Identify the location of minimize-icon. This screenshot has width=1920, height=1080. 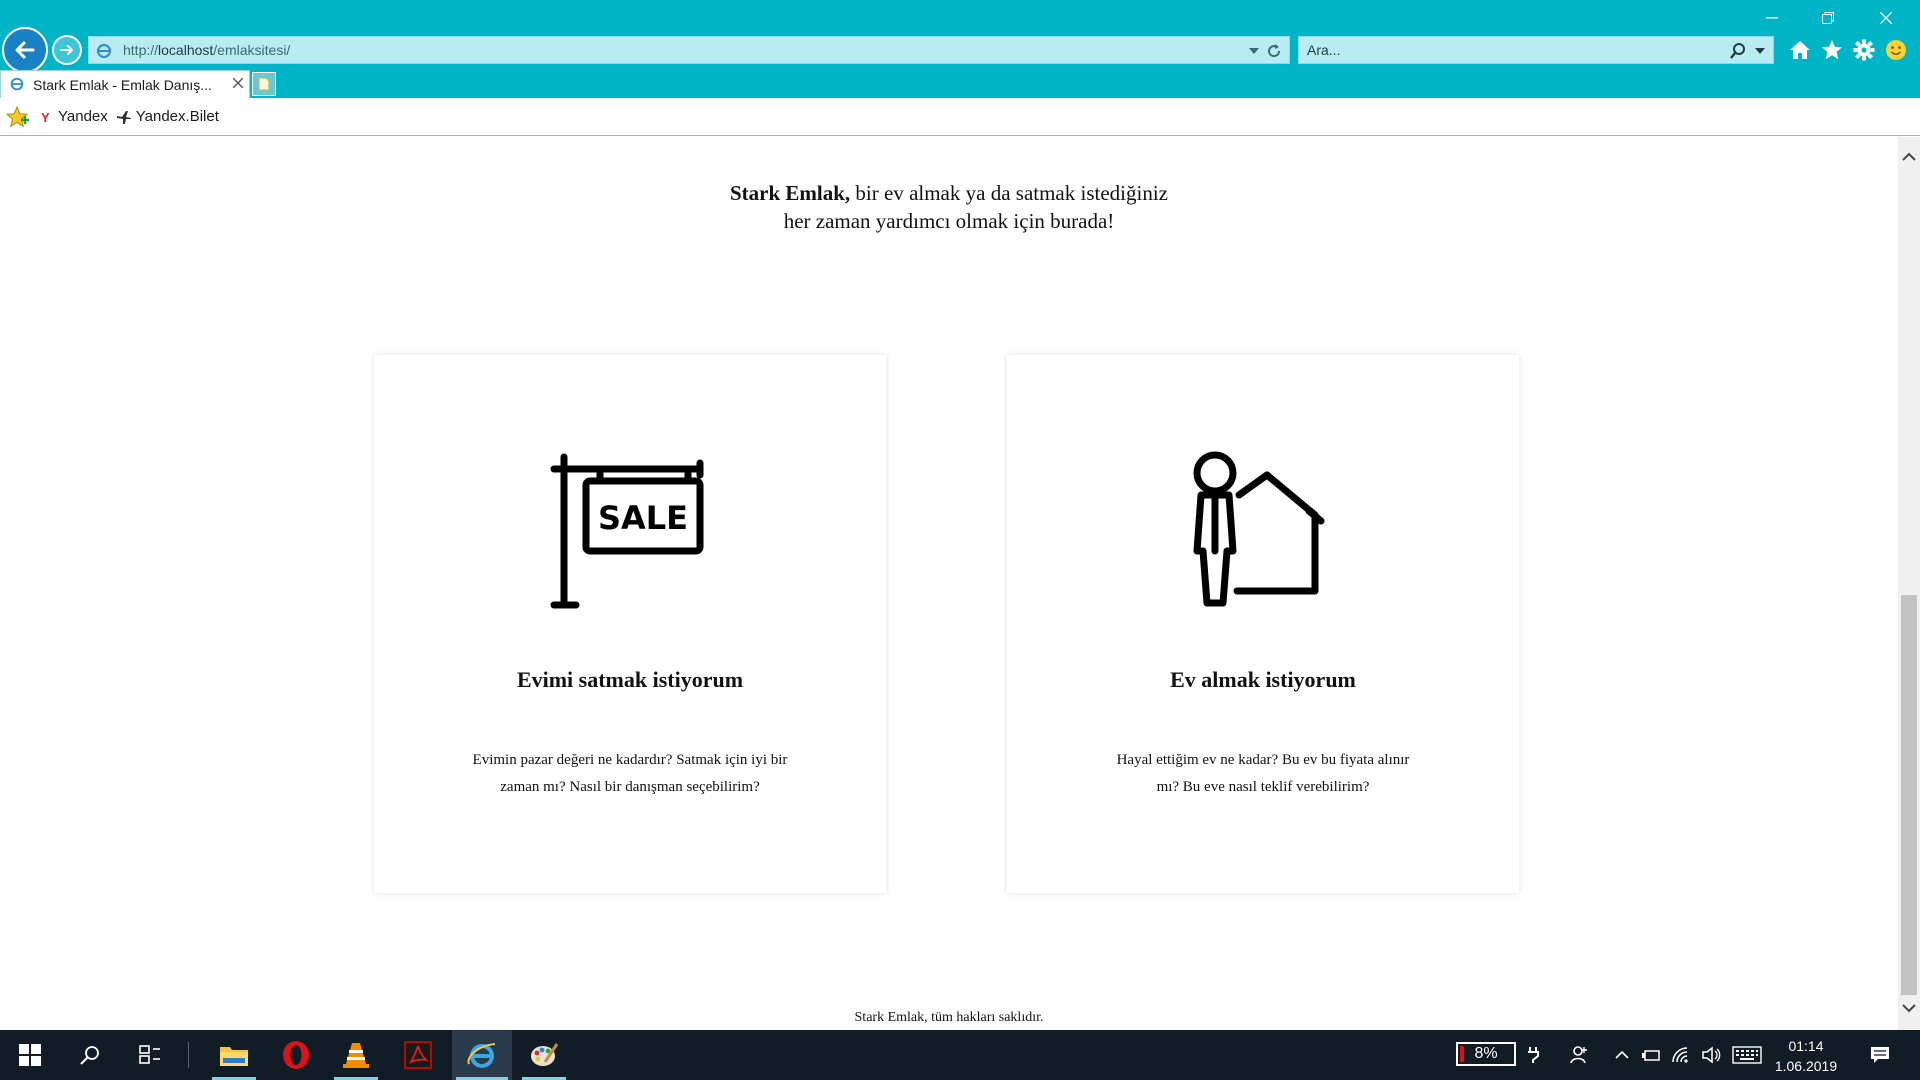
(1772, 18).